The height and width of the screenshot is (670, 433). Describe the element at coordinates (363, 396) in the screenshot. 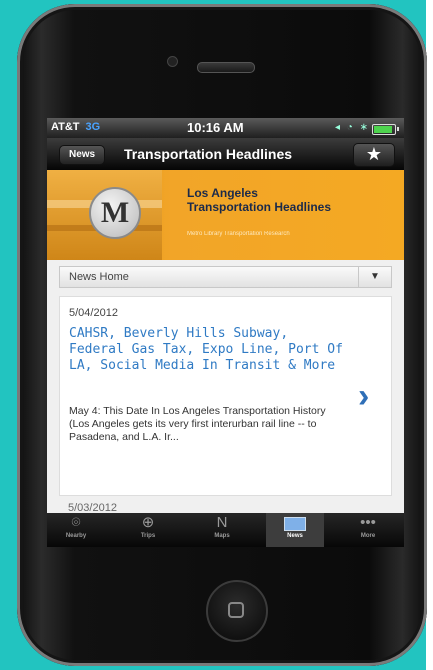

I see `chevron-right-icon: ›` at that location.